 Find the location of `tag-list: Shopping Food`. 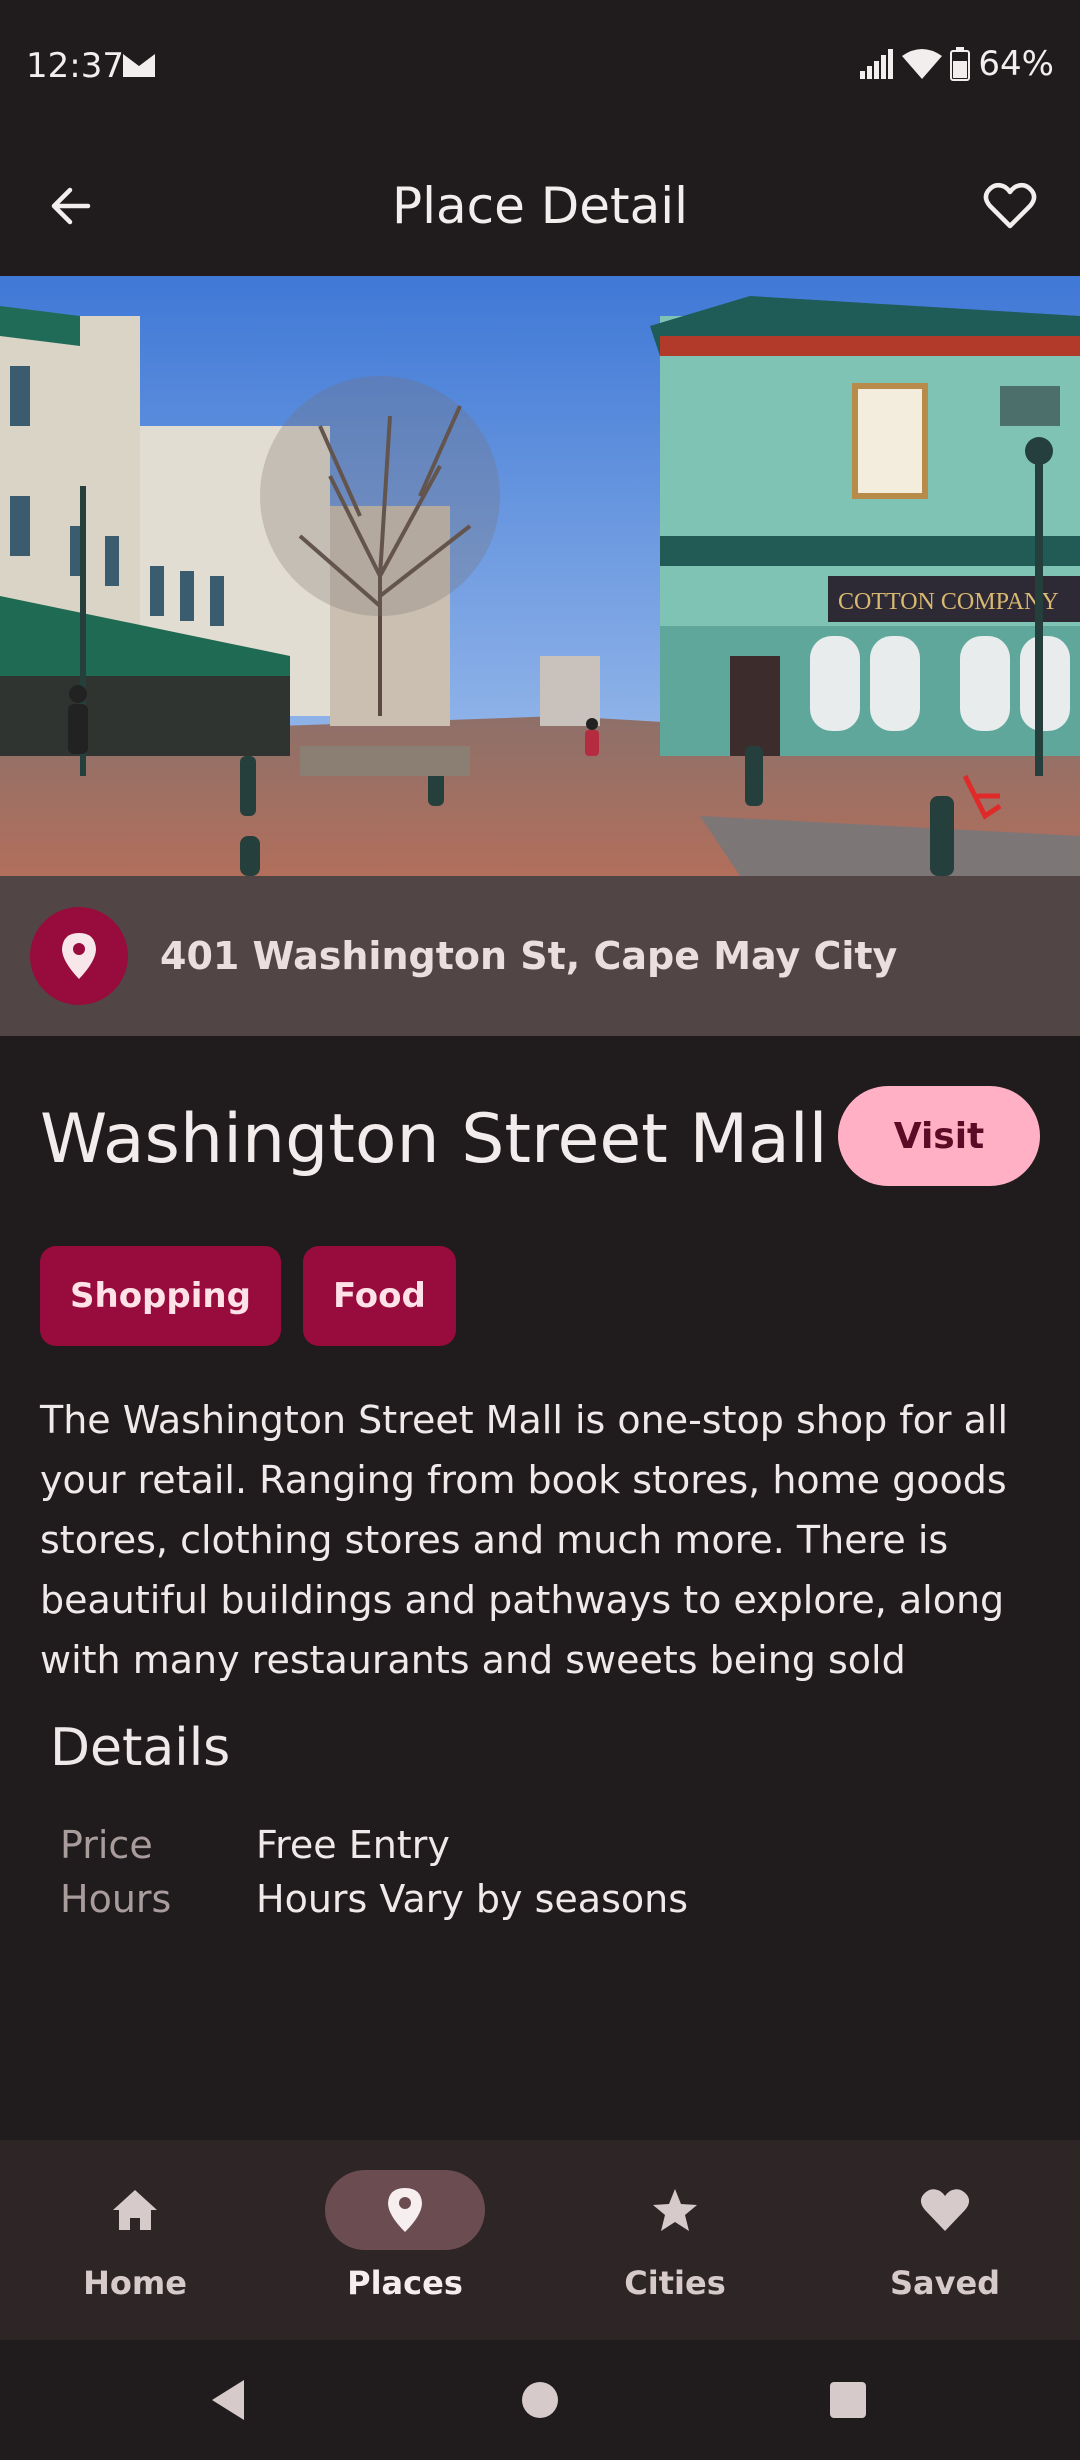

tag-list: Shopping Food is located at coordinates (248, 1296).